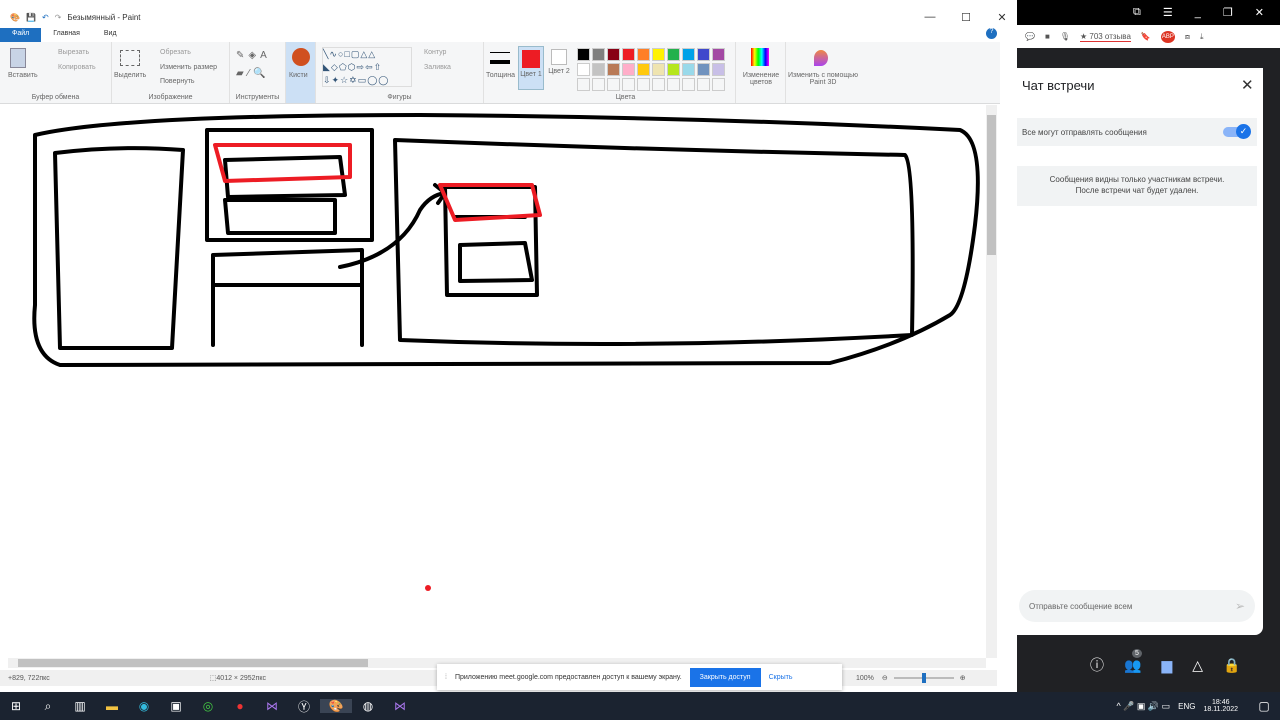  Describe the element at coordinates (130, 75) in the screenshot. I see `select-button: Выделить` at that location.